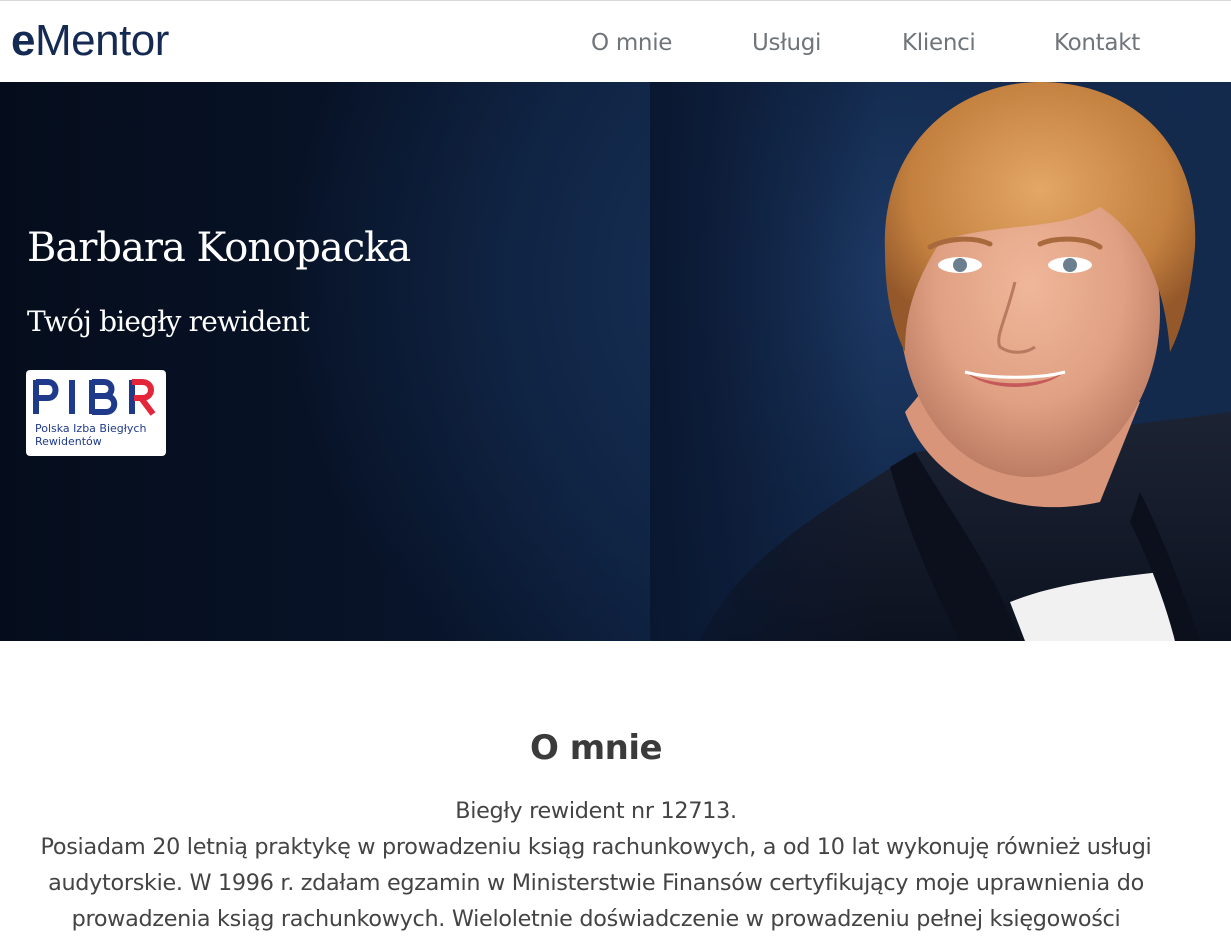  I want to click on nav-item-uslugi: Usługi, so click(786, 43).